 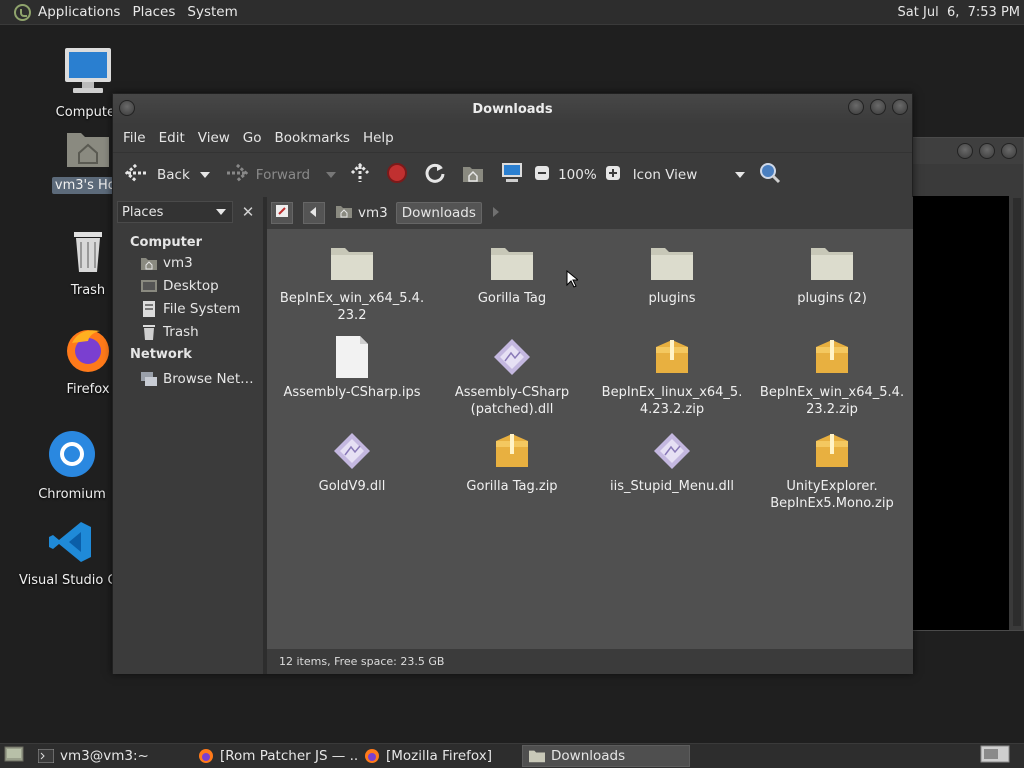 What do you see at coordinates (282, 213) in the screenshot?
I see `location-edit-toggle` at bounding box center [282, 213].